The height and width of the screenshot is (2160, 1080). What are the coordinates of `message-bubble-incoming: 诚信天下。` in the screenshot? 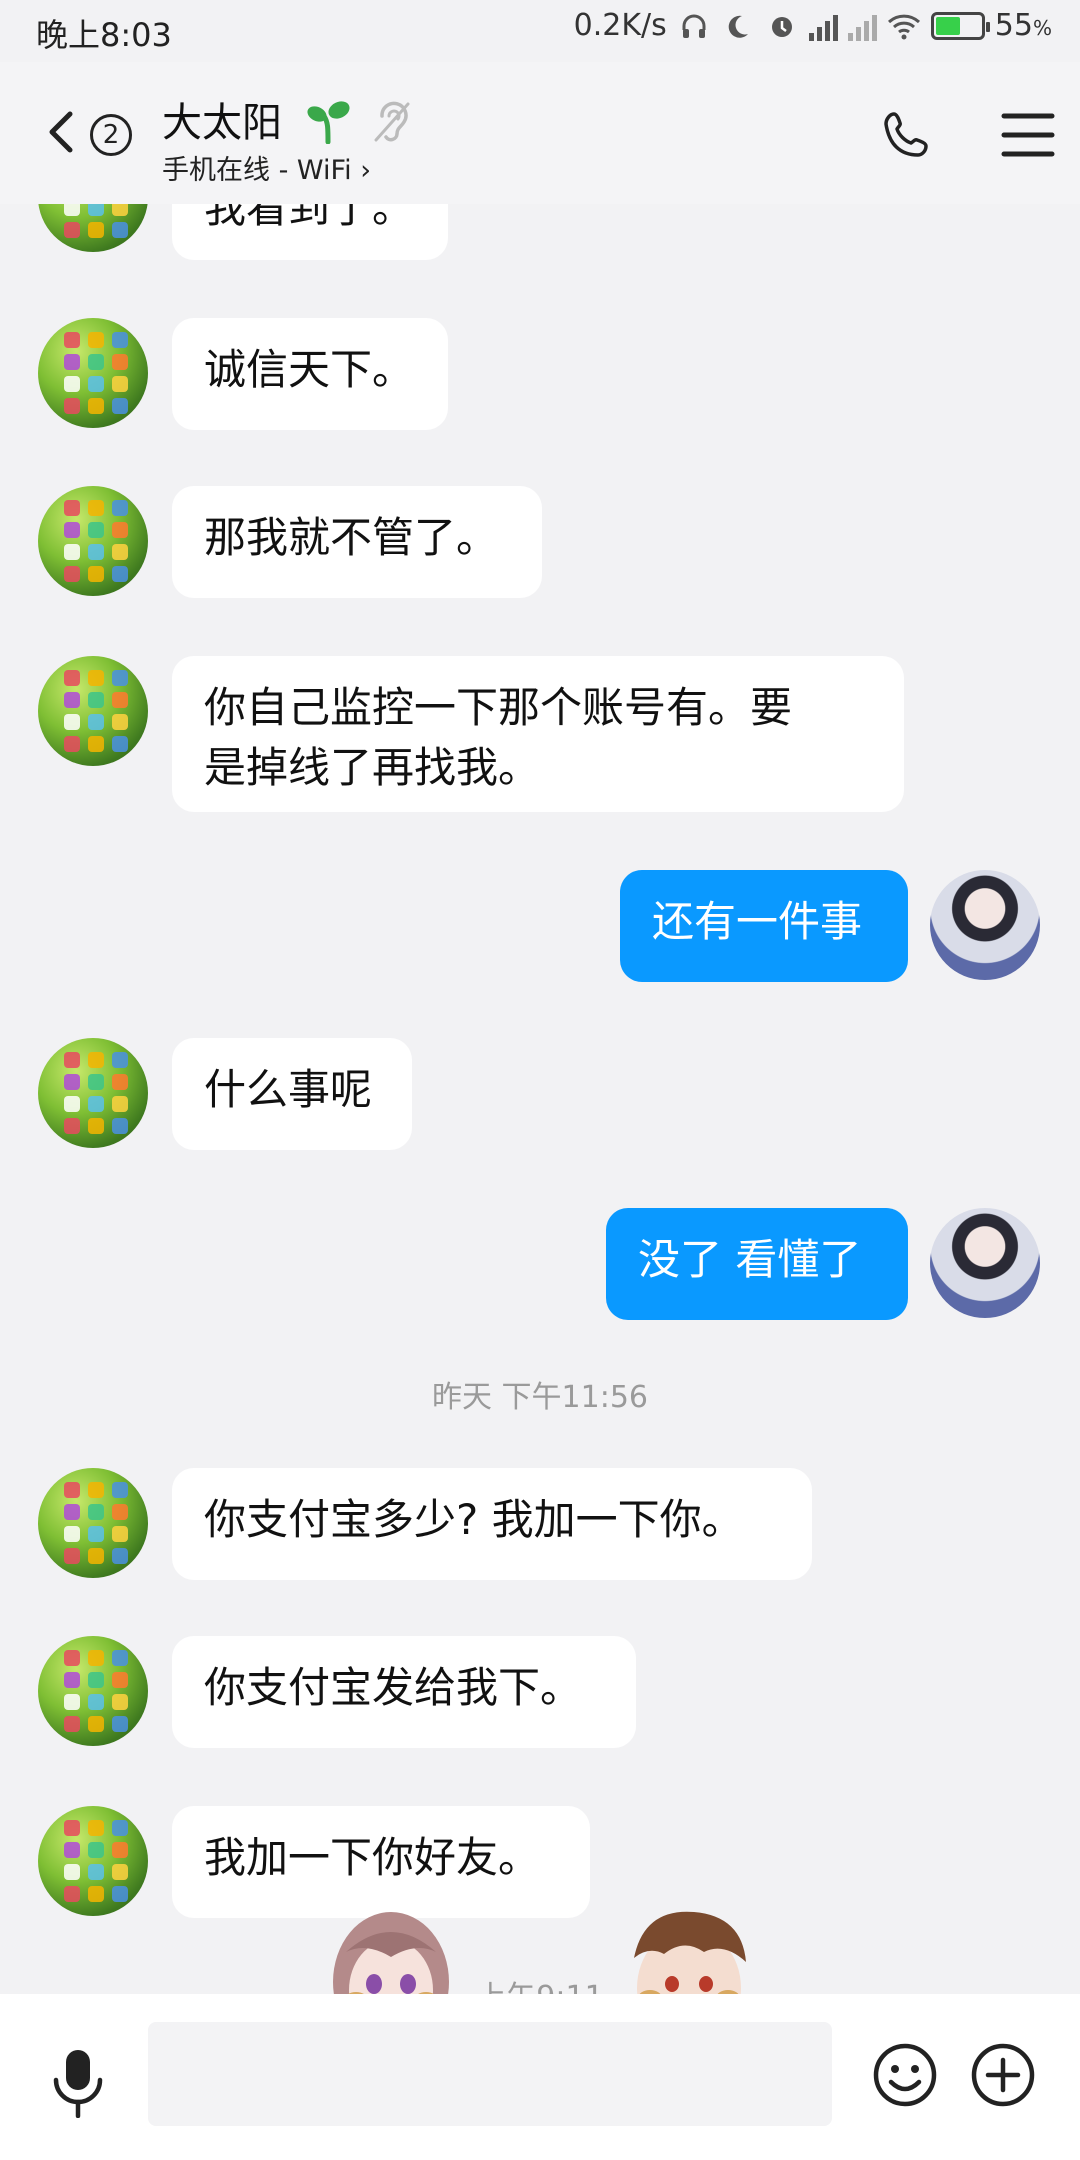 It's located at (310, 374).